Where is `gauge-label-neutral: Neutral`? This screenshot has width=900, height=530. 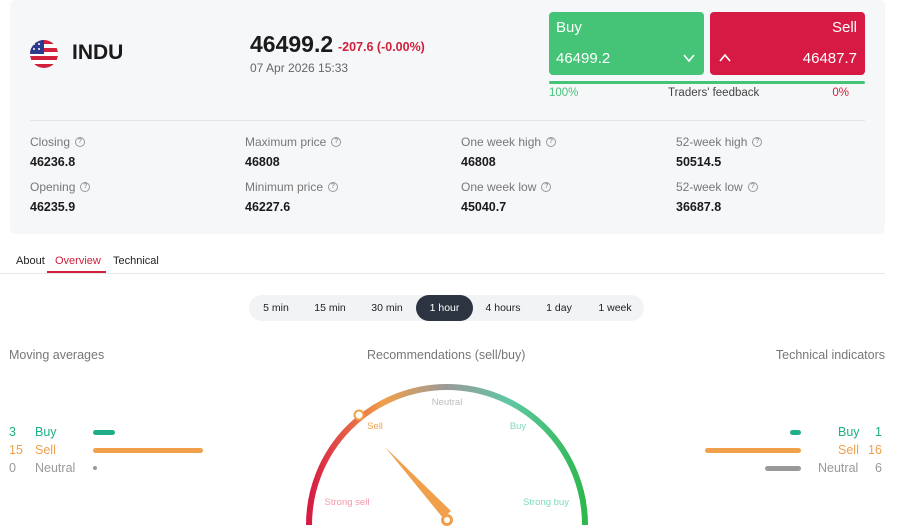
gauge-label-neutral: Neutral is located at coordinates (447, 402).